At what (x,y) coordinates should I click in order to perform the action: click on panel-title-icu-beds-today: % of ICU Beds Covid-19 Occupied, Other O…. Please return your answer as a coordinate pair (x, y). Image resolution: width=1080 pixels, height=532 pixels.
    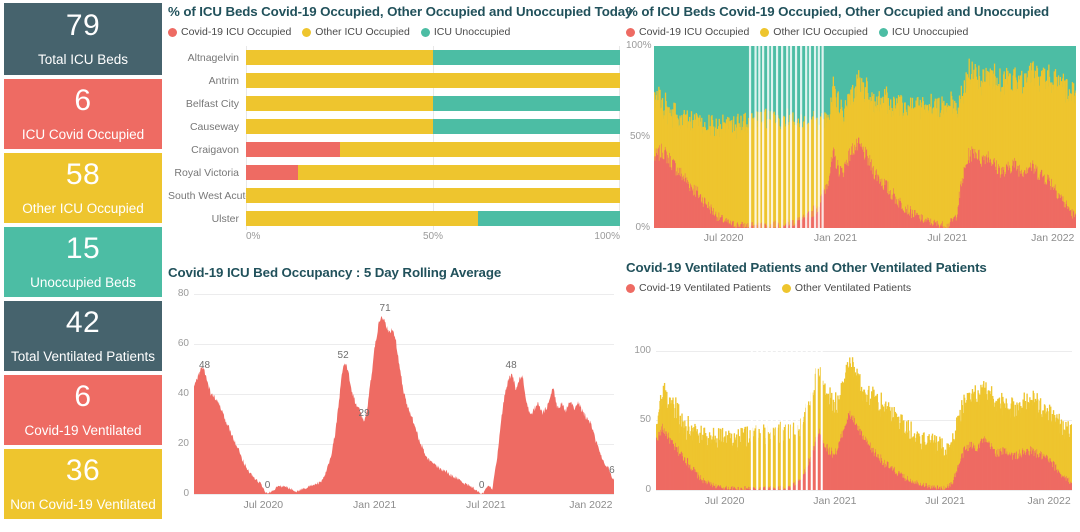
    Looking at the image, I should click on (400, 11).